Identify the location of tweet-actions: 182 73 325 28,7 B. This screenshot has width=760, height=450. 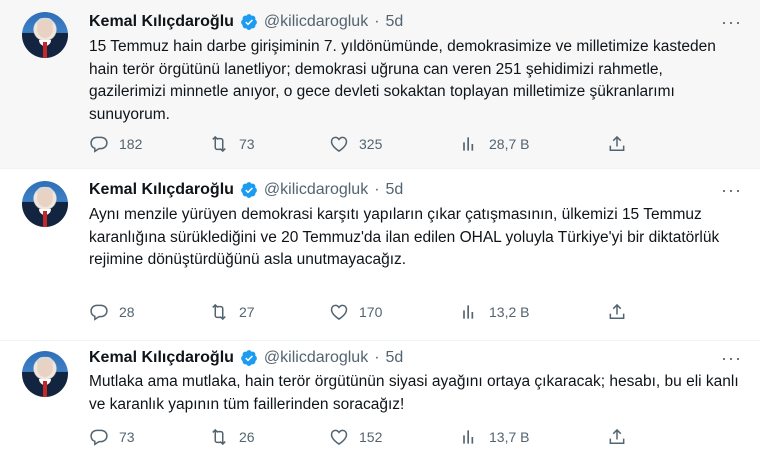
(369, 144).